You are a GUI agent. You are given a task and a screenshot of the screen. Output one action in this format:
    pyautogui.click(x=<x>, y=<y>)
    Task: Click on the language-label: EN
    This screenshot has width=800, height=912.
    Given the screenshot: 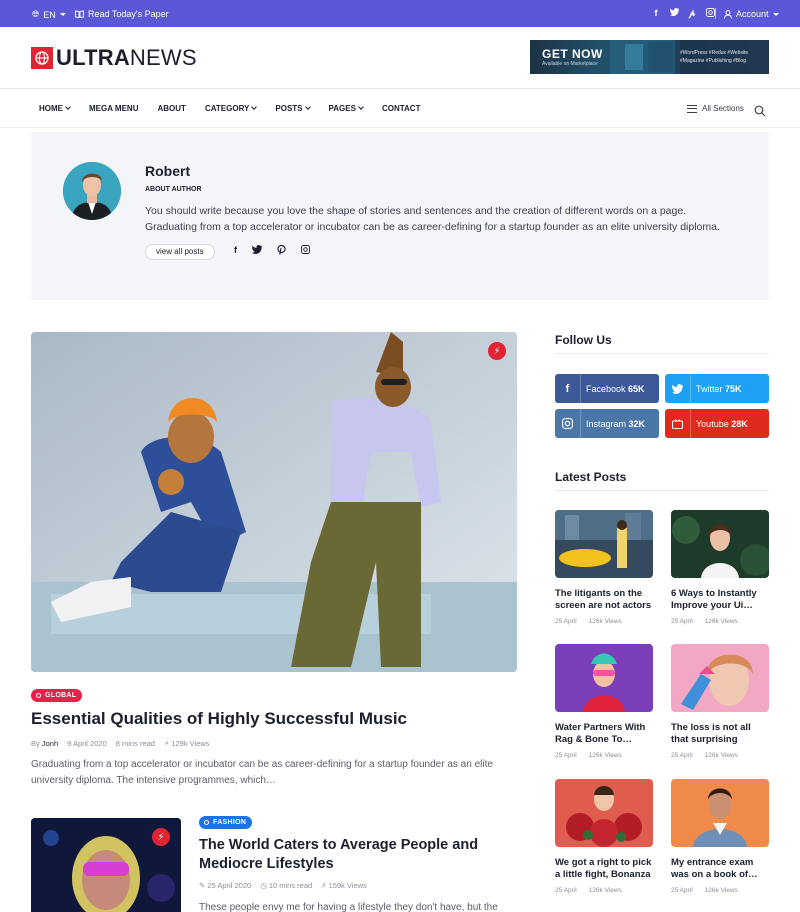 What is the action you would take?
    pyautogui.click(x=49, y=14)
    